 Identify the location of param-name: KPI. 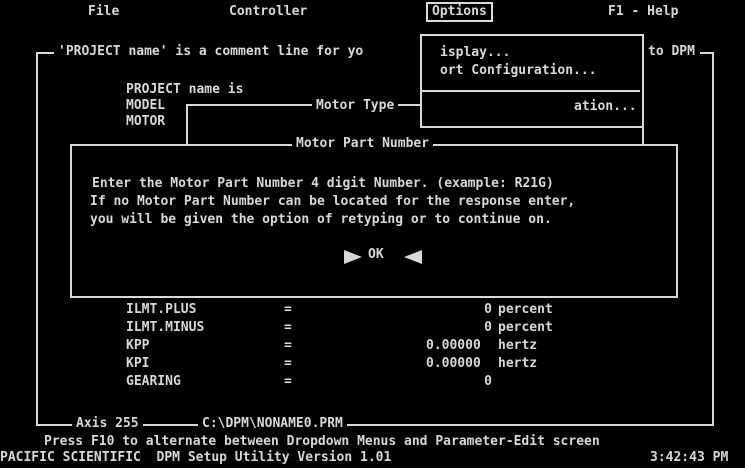
(137, 364).